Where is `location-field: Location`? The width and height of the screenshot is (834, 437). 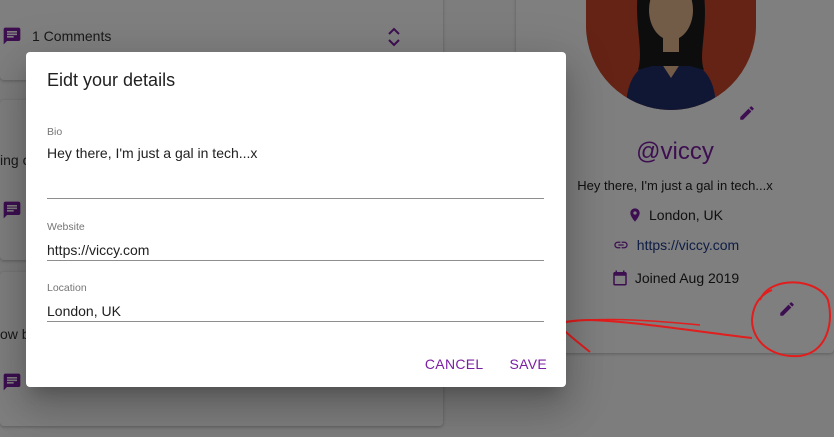 location-field: Location is located at coordinates (295, 302).